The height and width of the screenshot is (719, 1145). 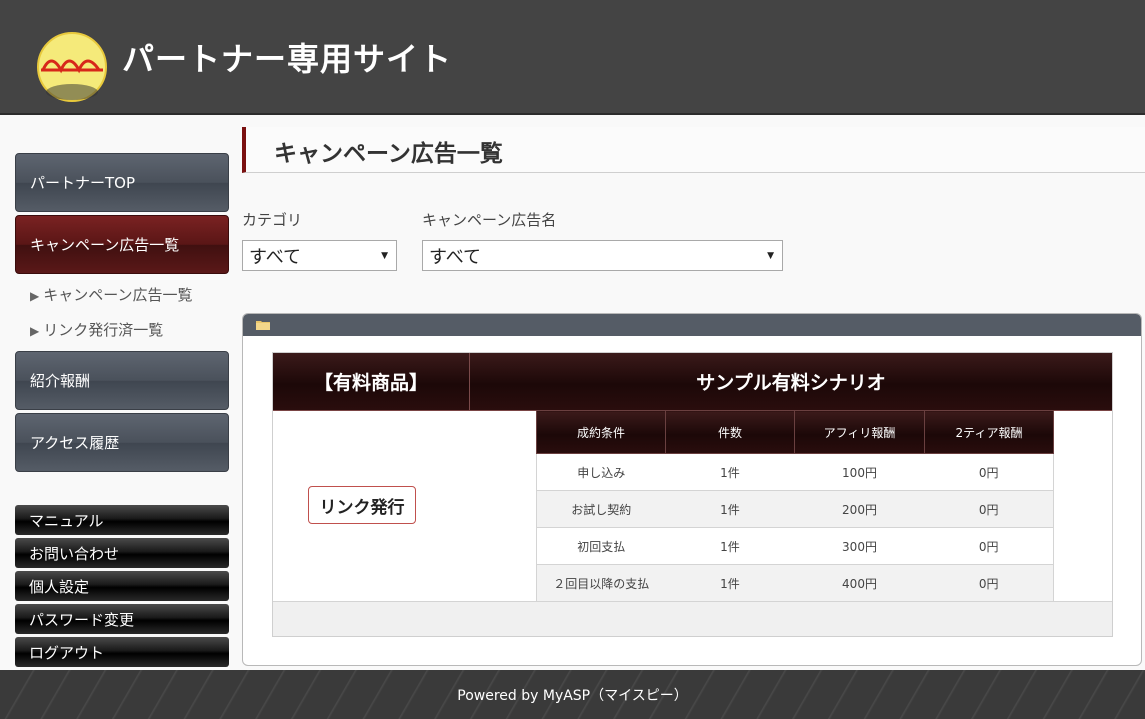 What do you see at coordinates (489, 220) in the screenshot?
I see `campaign-name-label: キャンペーン広告名` at bounding box center [489, 220].